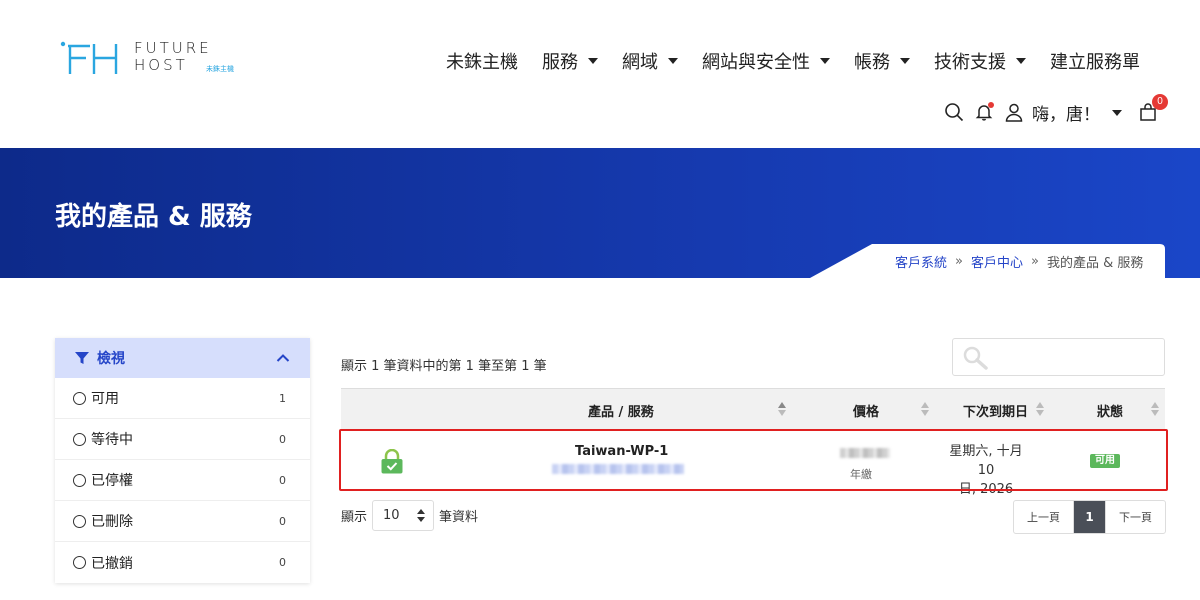 The height and width of the screenshot is (600, 1200). I want to click on table-header: 產品 / 服務 價格 下次到期日 狀態, so click(753, 409).